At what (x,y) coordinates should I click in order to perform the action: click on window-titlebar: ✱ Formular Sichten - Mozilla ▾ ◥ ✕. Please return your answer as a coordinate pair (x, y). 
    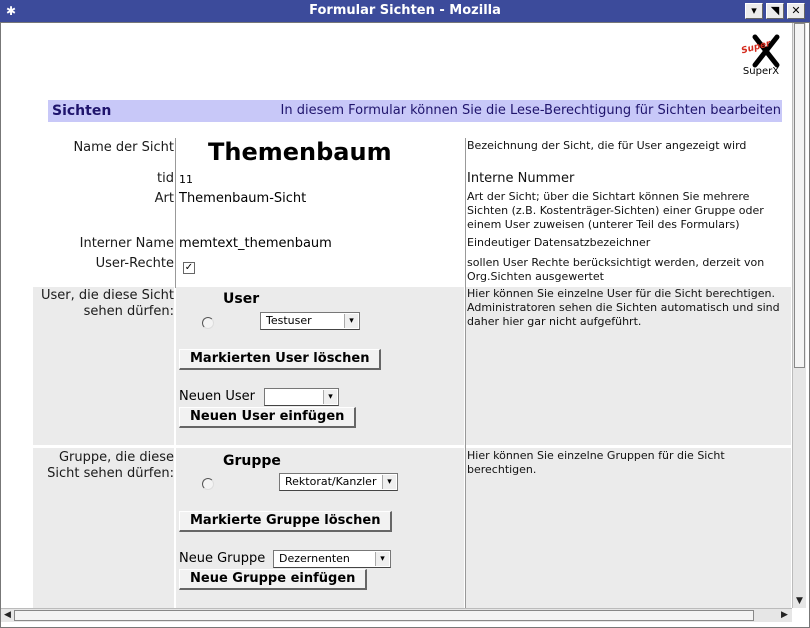
    Looking at the image, I should click on (405, 11).